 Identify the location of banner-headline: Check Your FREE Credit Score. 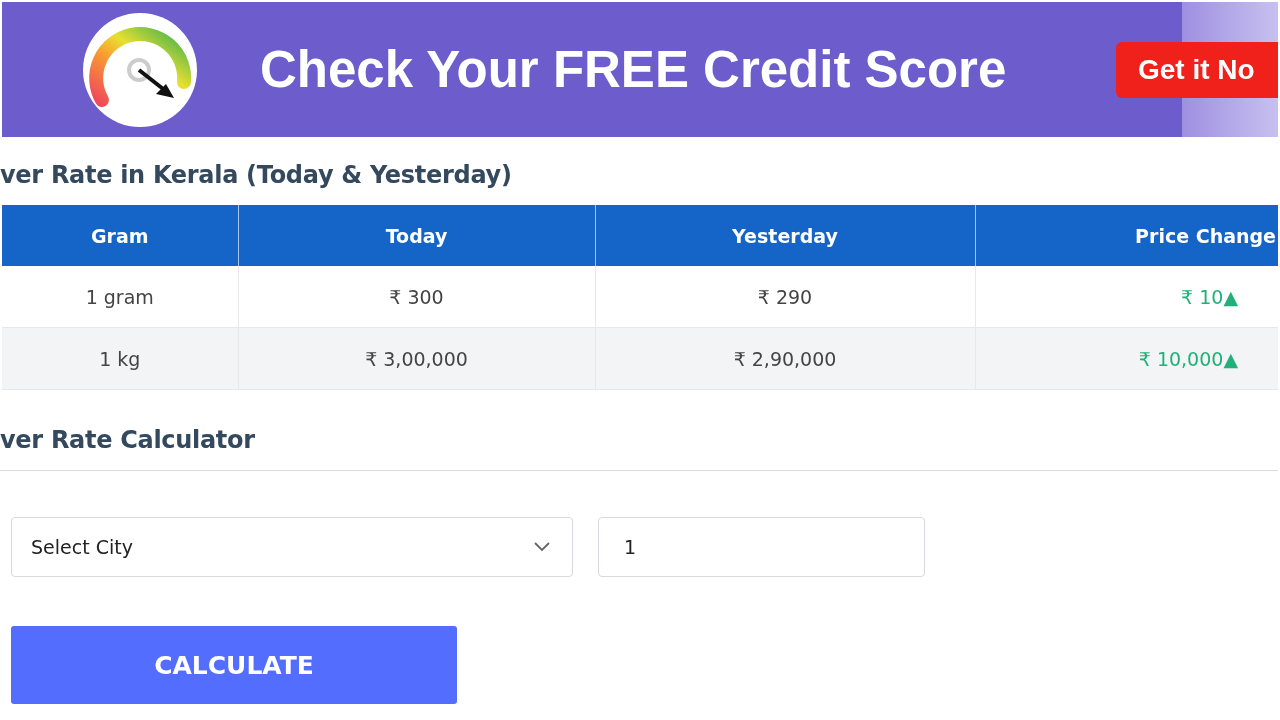
(633, 69).